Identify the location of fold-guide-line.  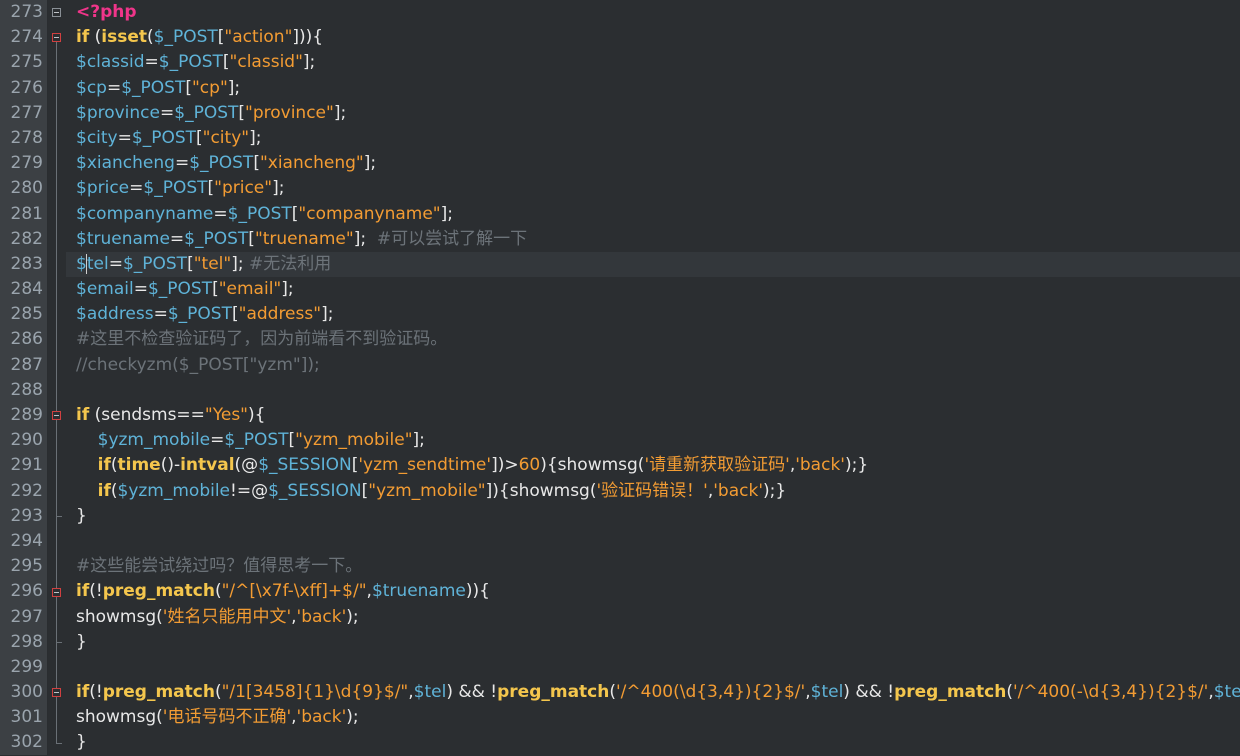
(56, 619).